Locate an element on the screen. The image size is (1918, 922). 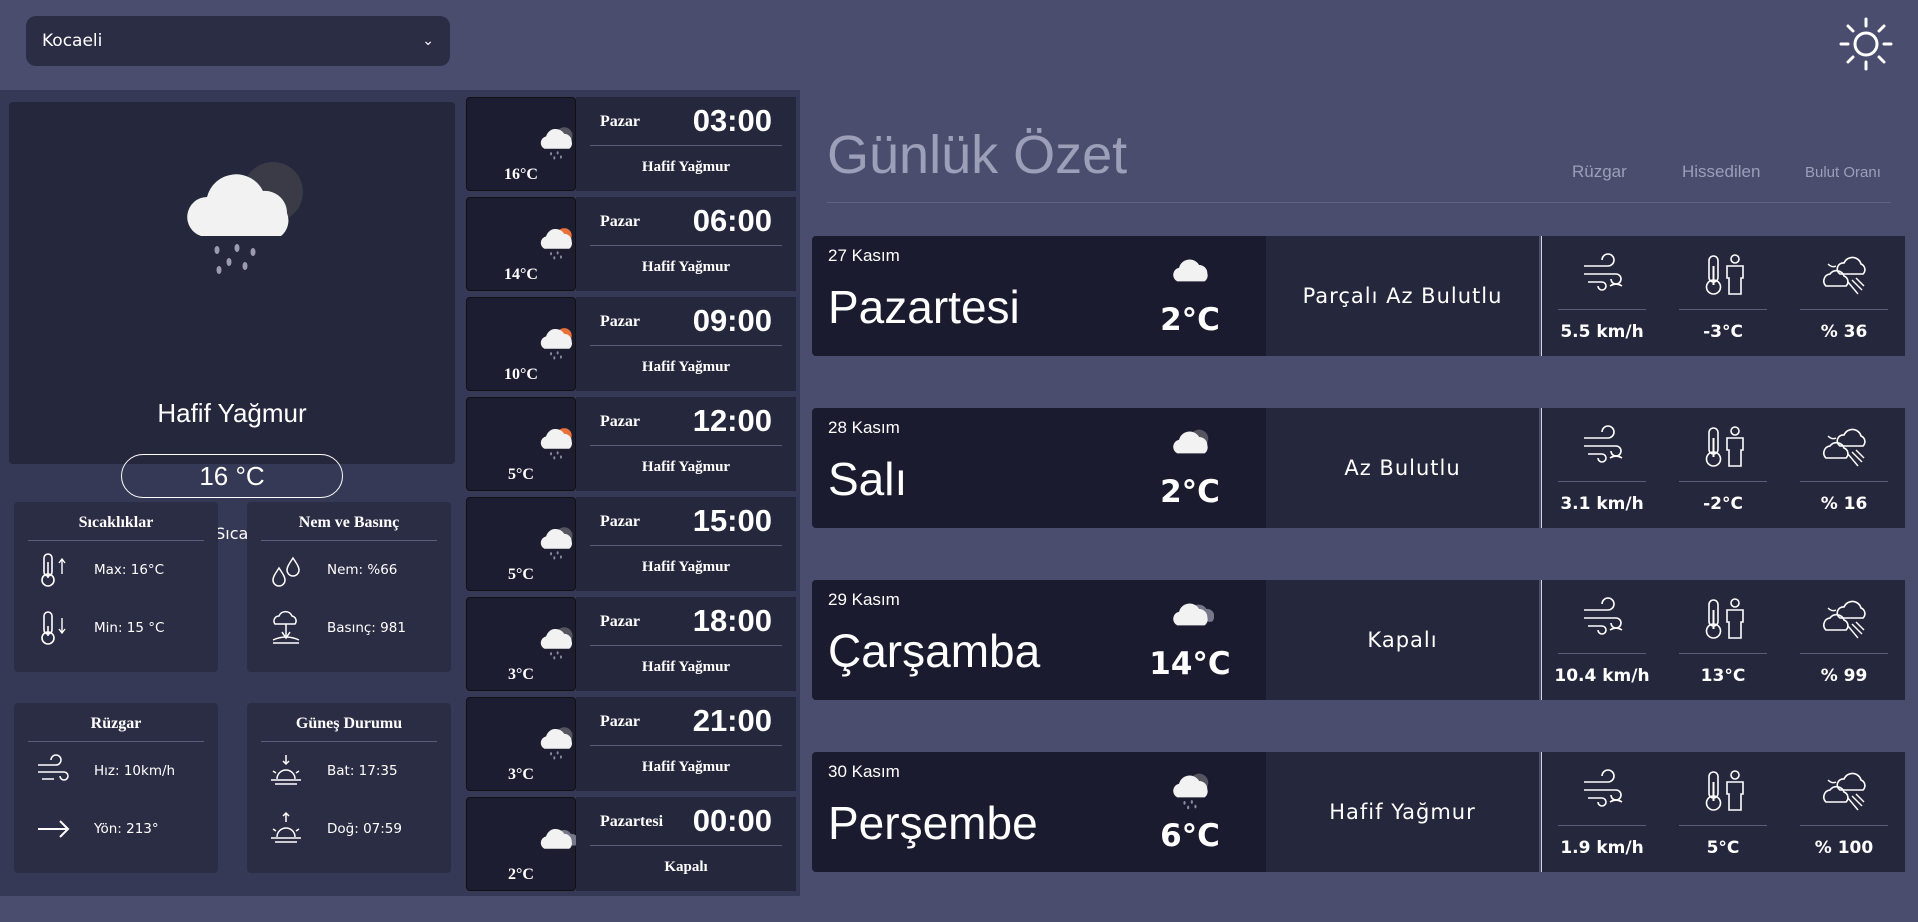
daily-condition: Az Bulutlu is located at coordinates (1402, 468).